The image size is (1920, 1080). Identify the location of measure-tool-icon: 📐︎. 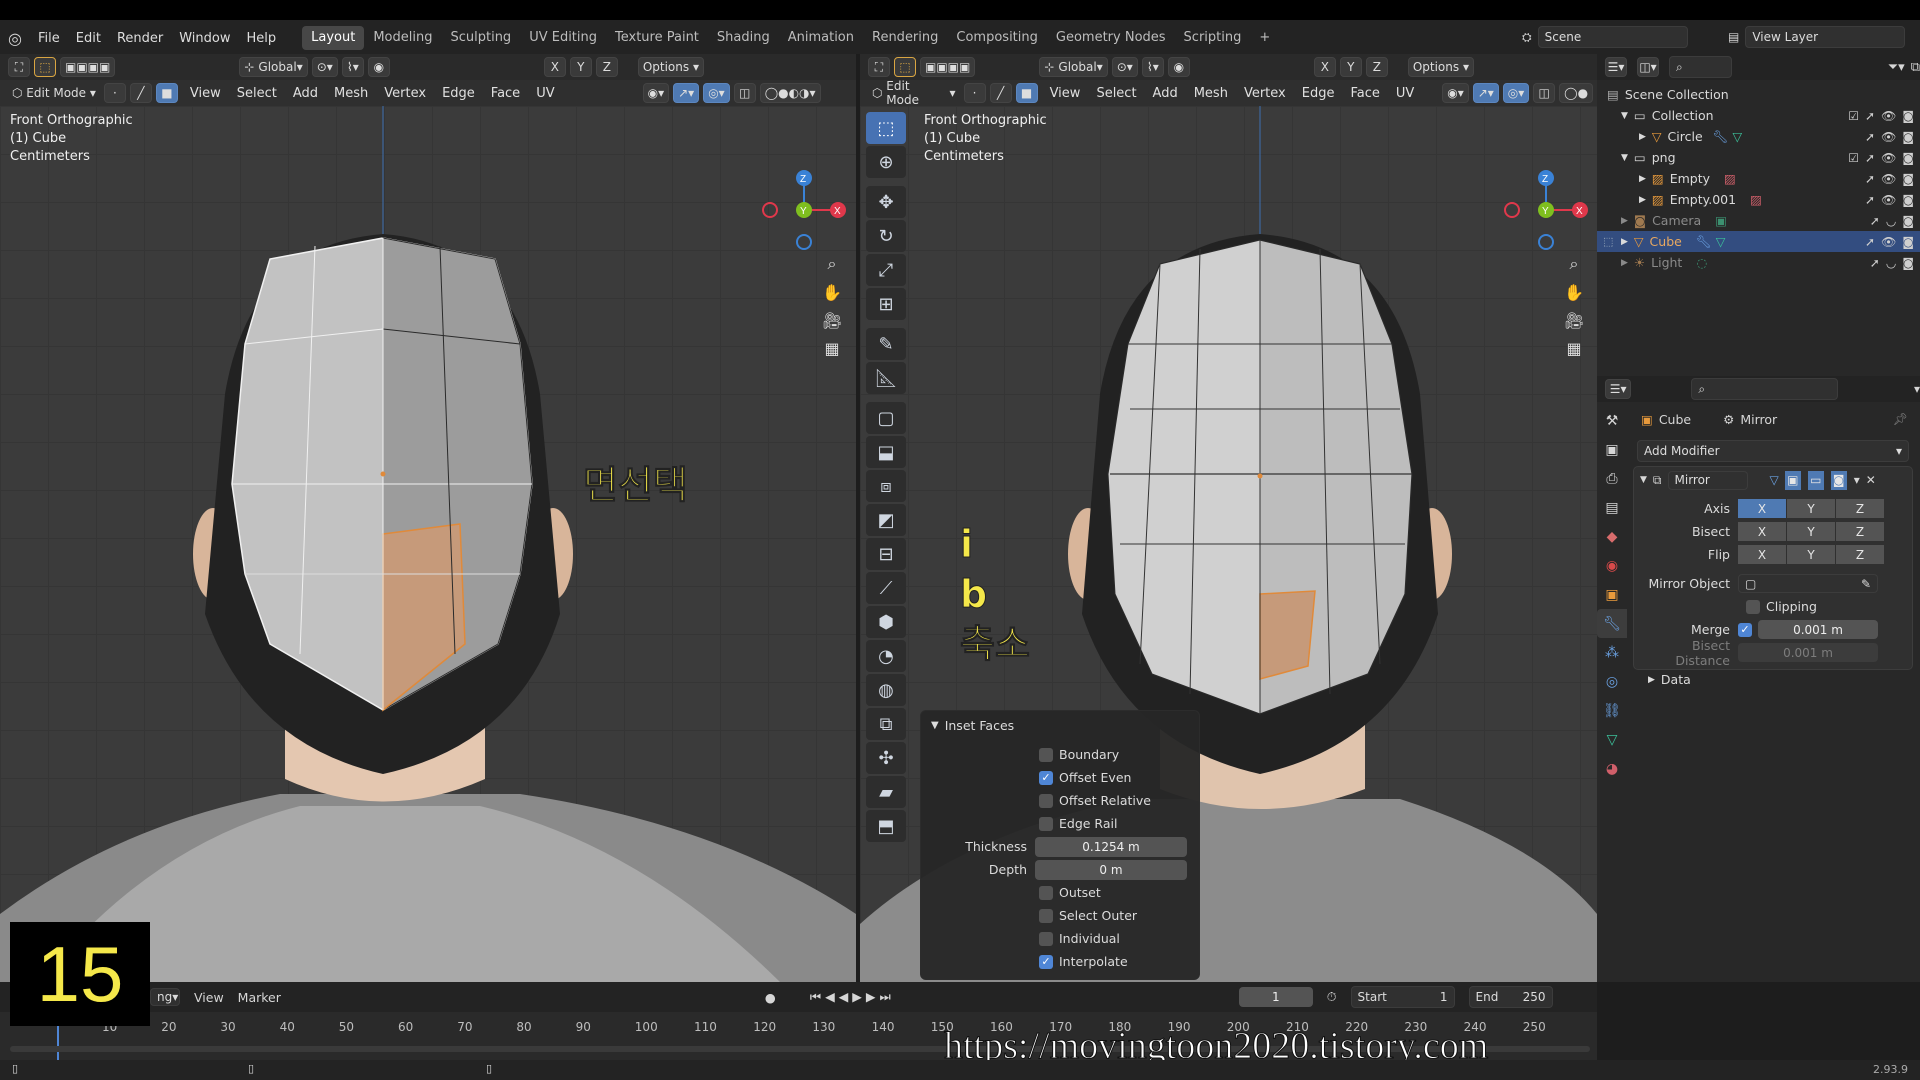
(886, 378).